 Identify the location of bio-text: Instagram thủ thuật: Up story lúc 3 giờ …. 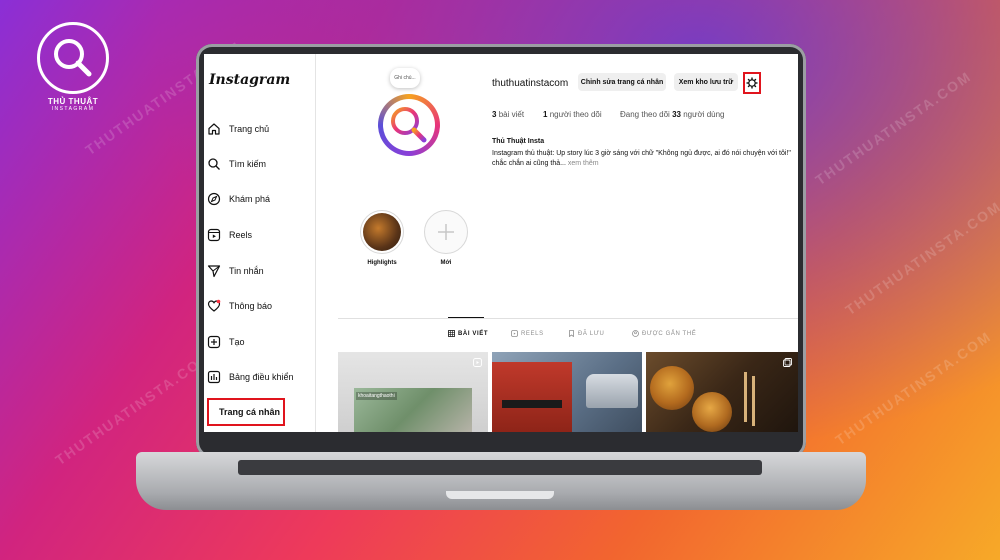
(641, 158).